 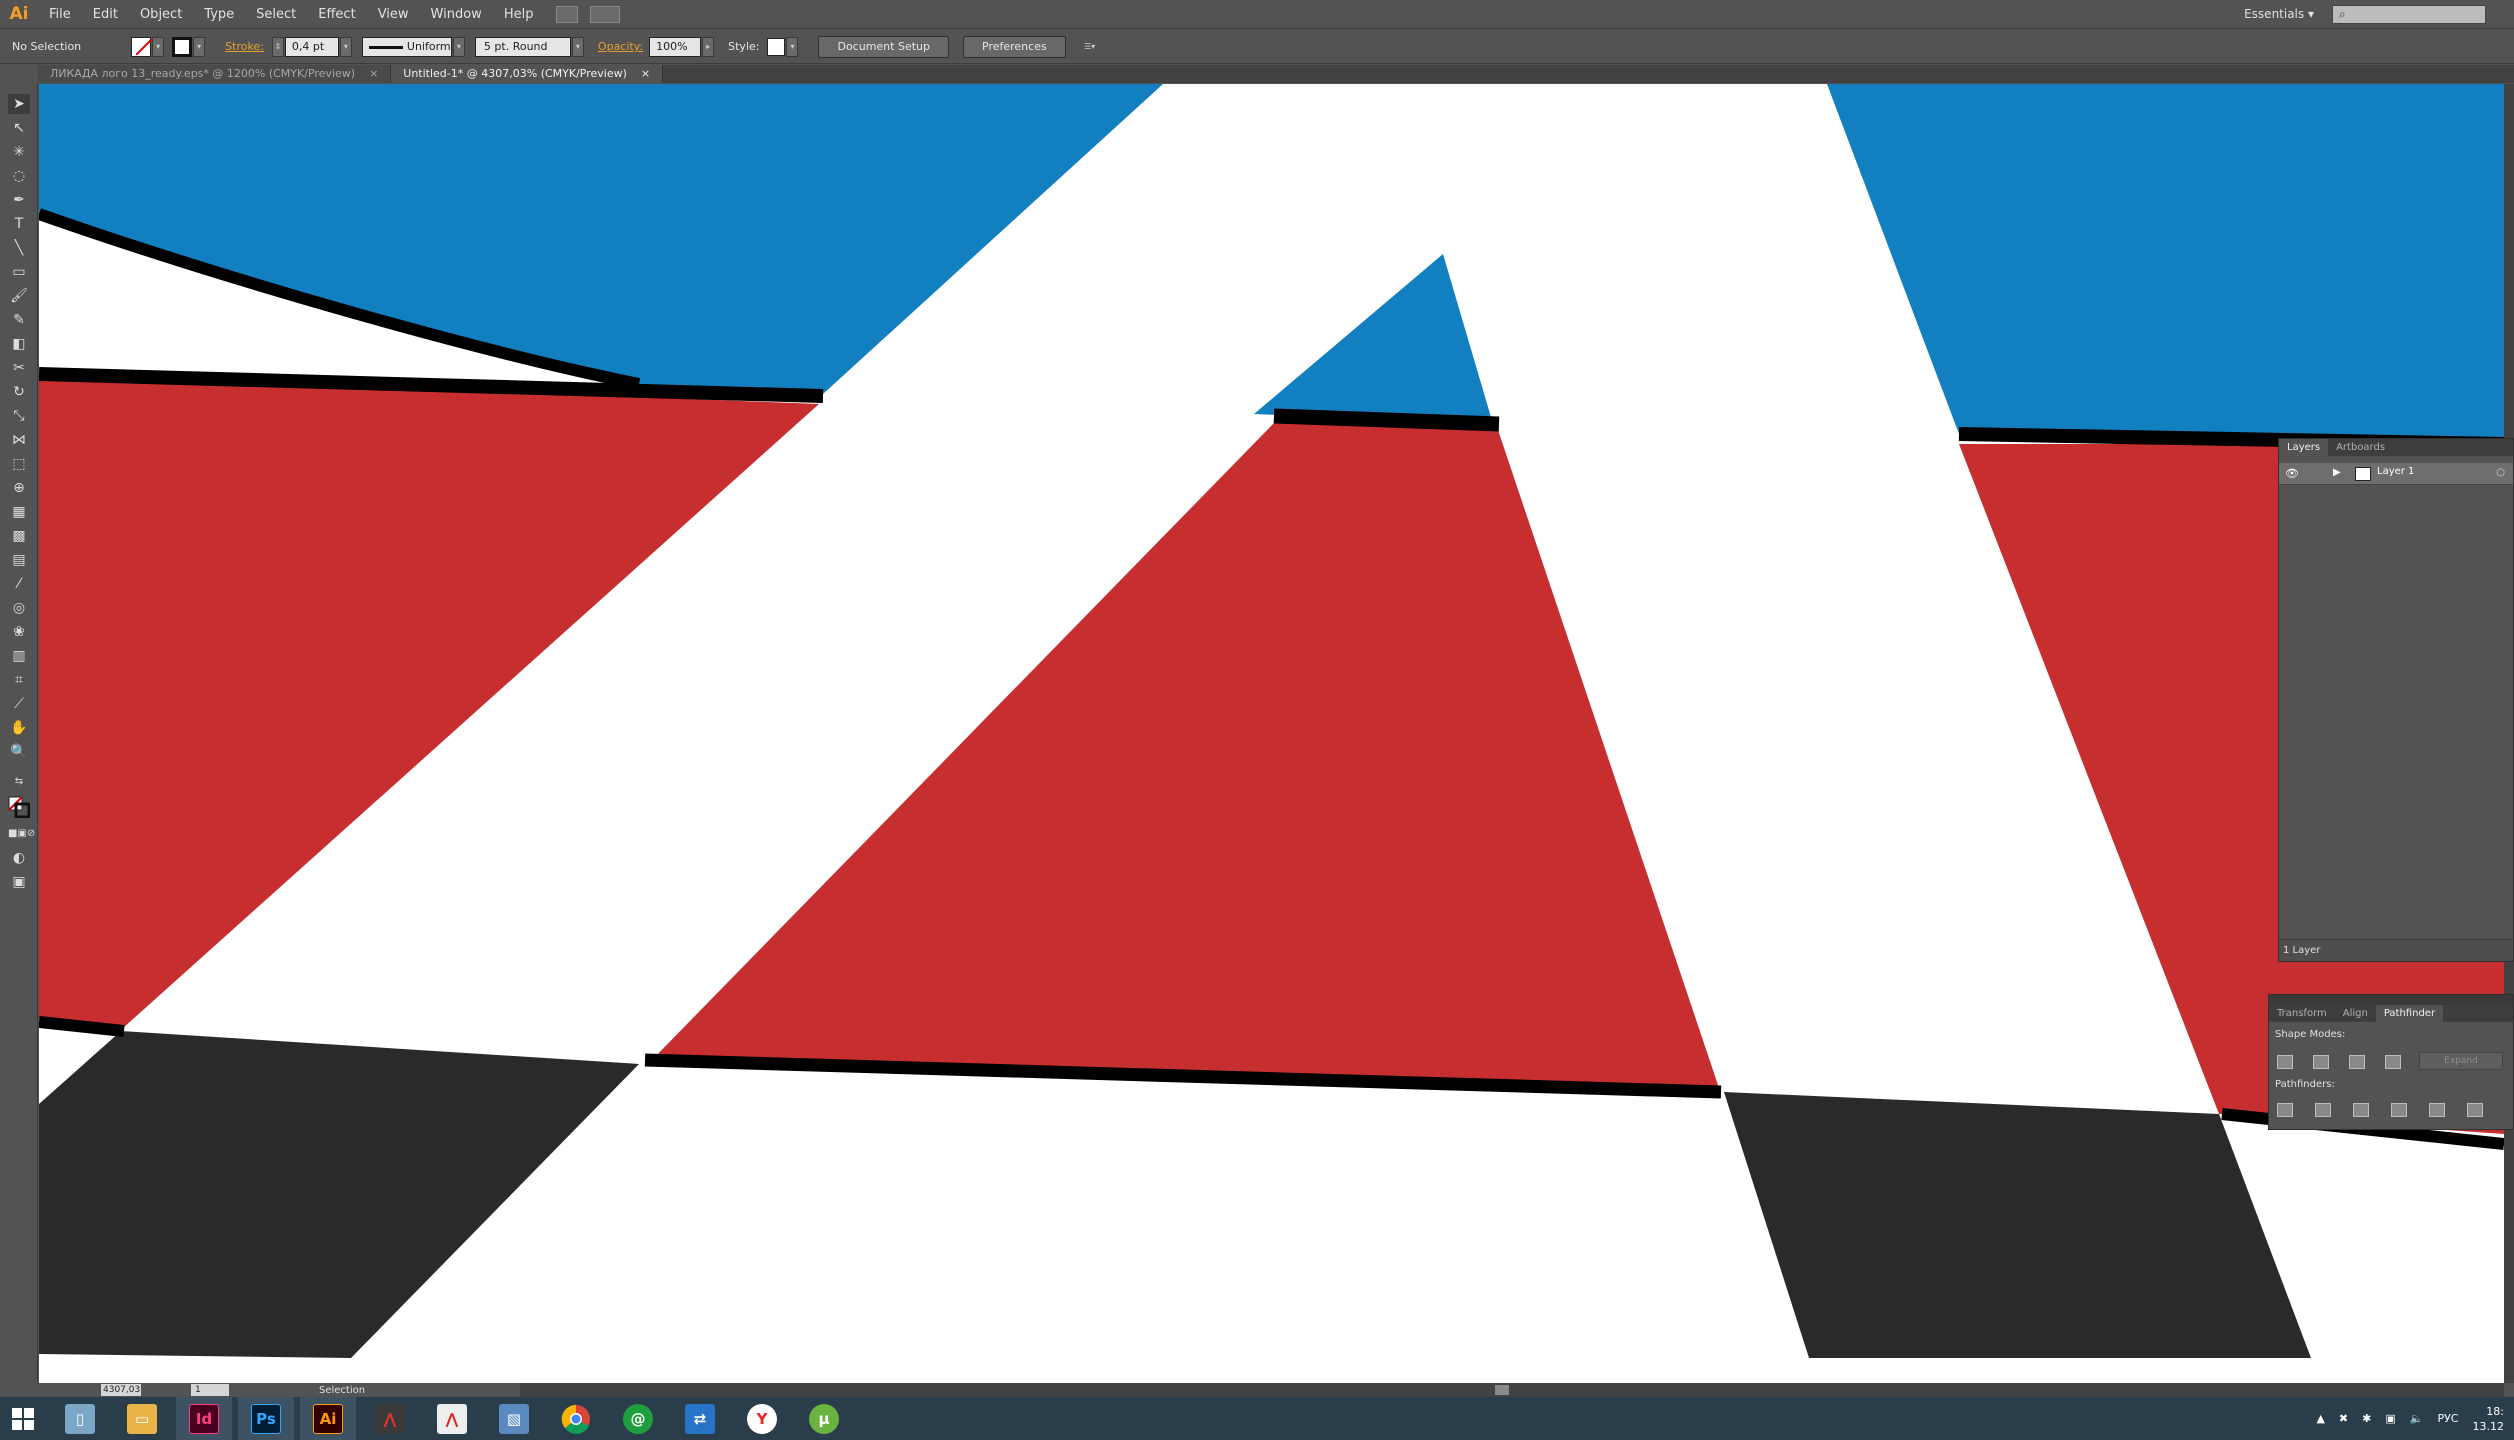 What do you see at coordinates (19, 464) in the screenshot?
I see `free-transform-tool-icon: ⬚` at bounding box center [19, 464].